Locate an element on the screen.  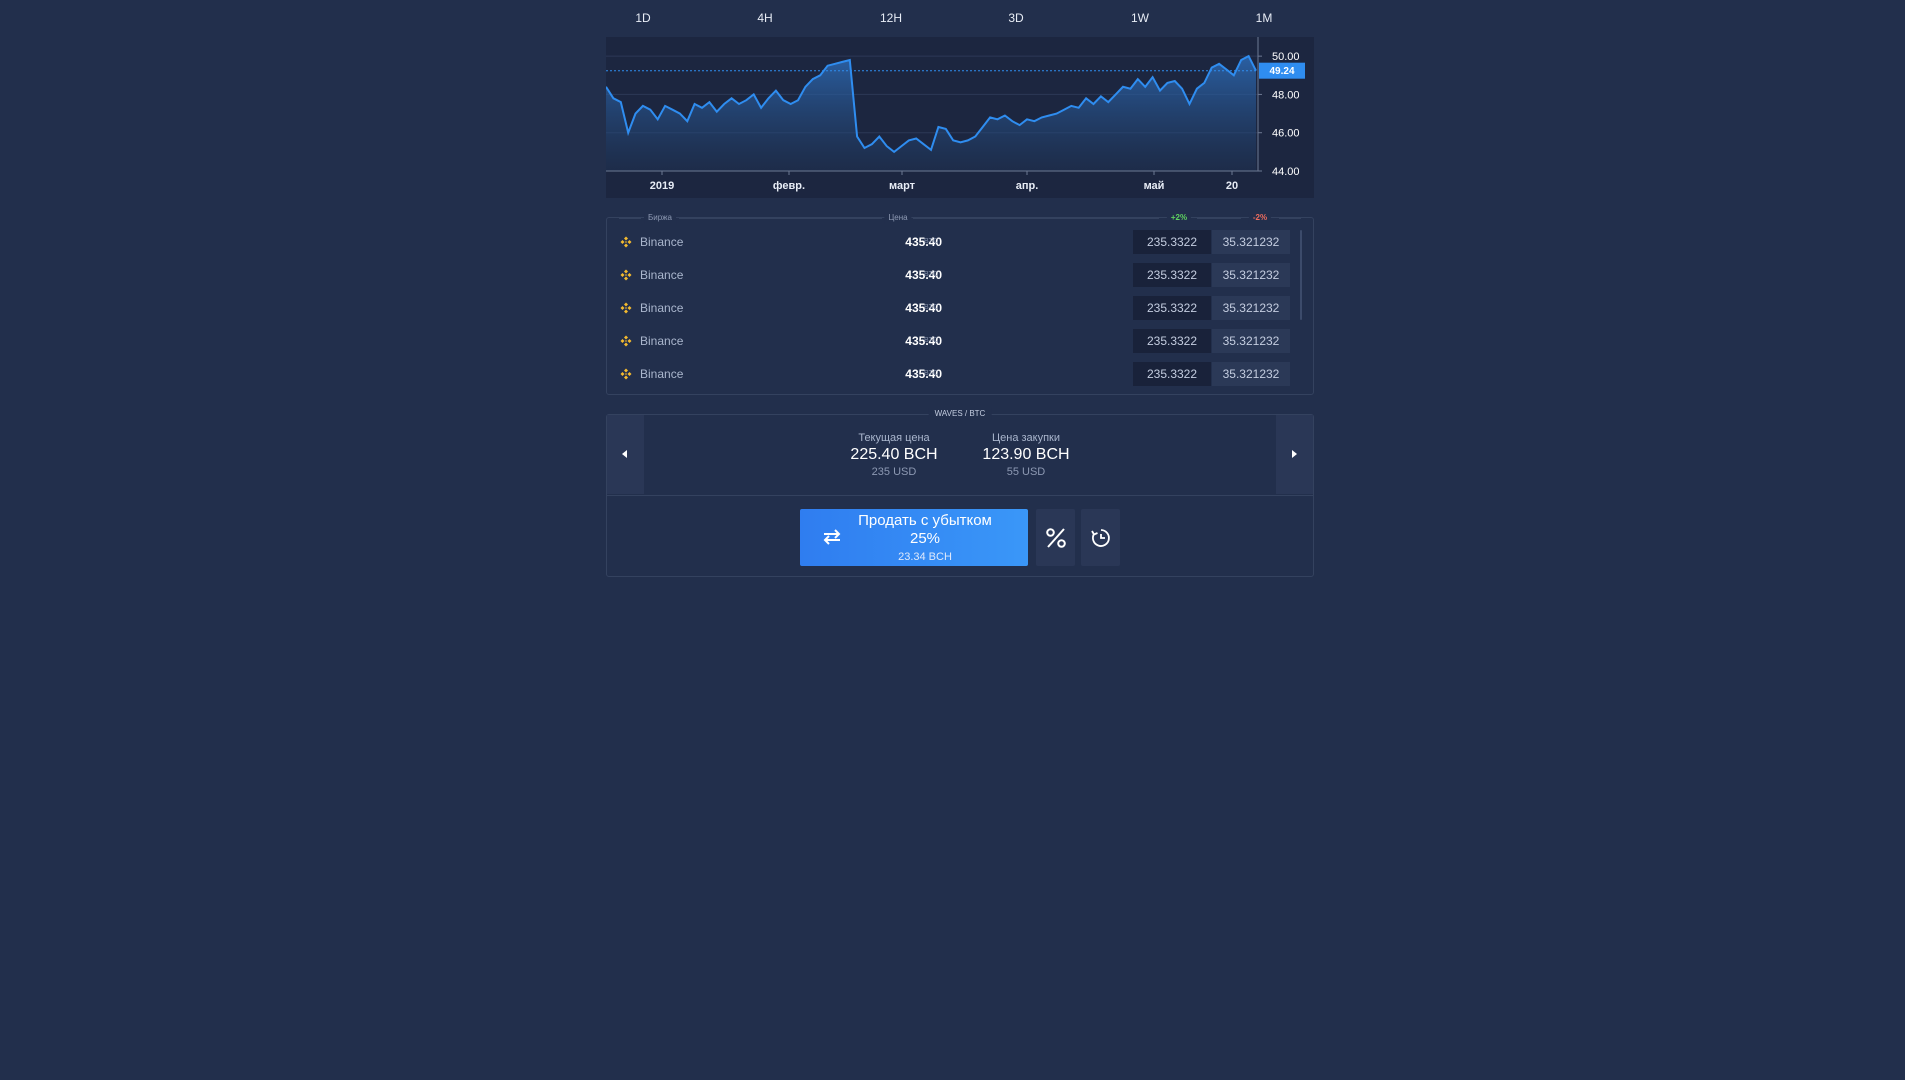
next-pair-button is located at coordinates (1294, 454).